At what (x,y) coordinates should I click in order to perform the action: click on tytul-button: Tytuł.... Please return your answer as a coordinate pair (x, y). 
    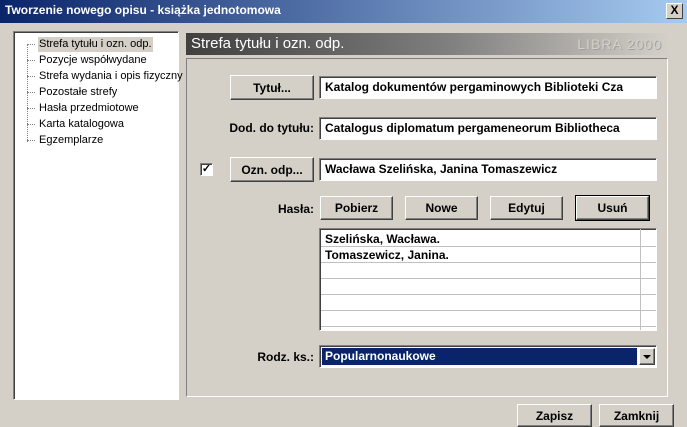
    Looking at the image, I should click on (272, 87).